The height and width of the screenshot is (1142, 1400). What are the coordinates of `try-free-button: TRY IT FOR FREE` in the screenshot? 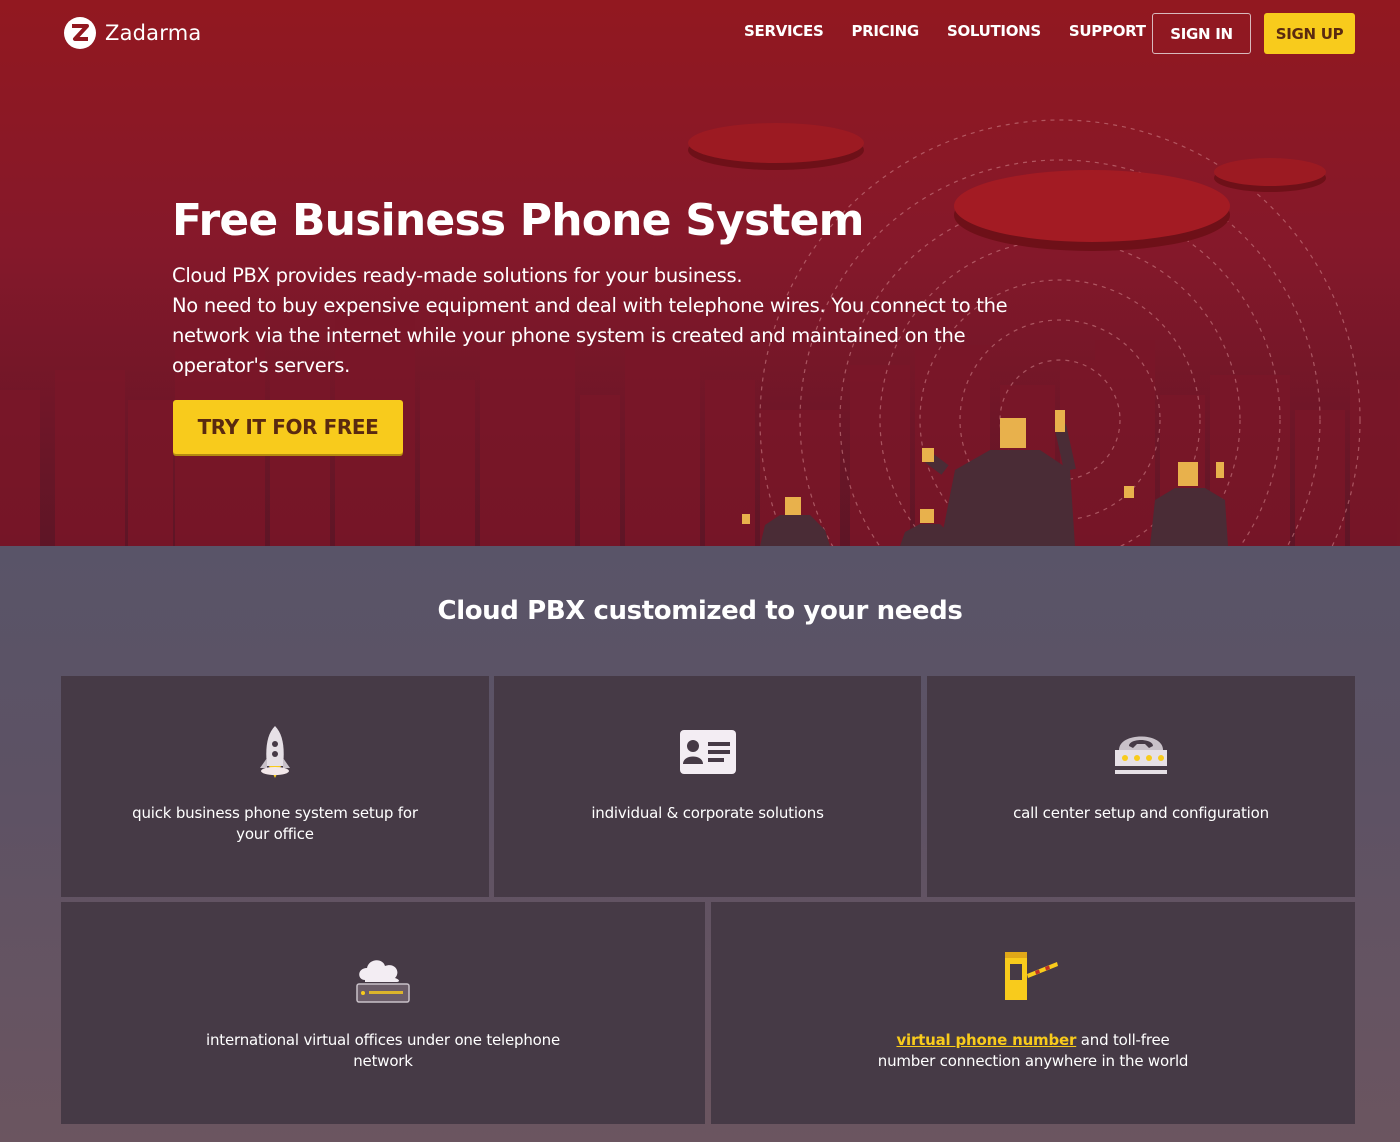 It's located at (288, 427).